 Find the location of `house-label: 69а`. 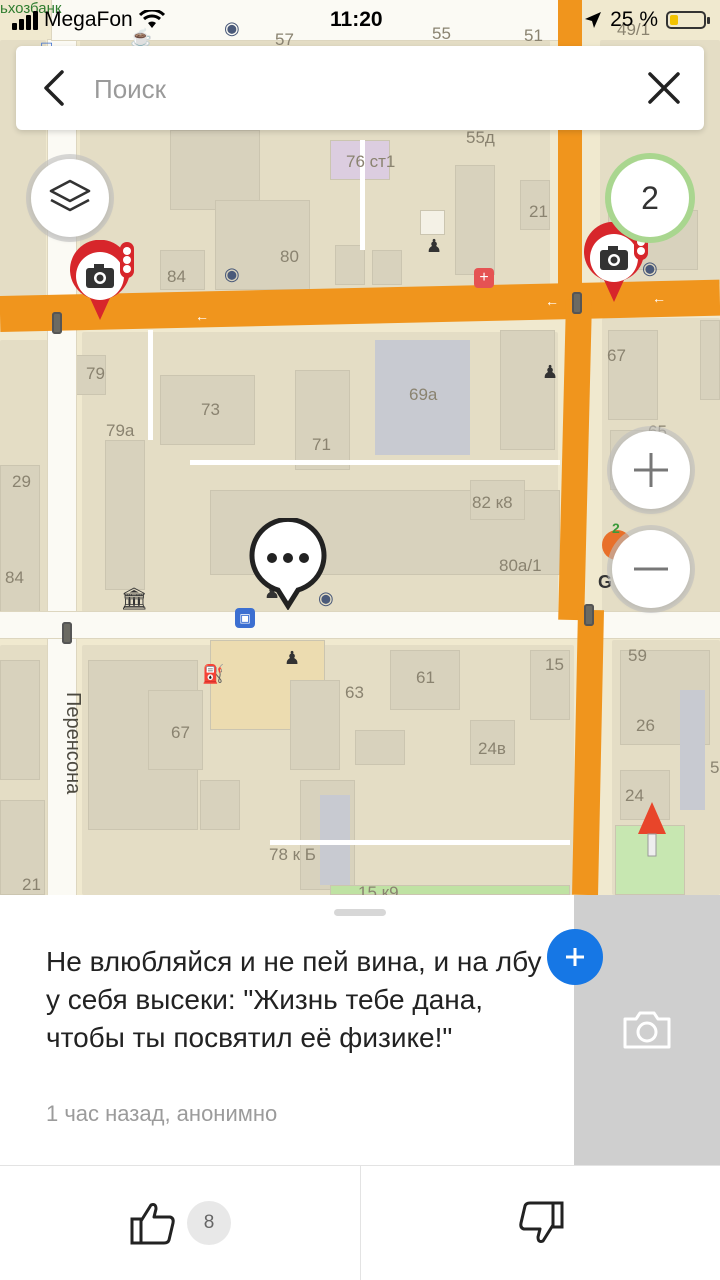

house-label: 69а is located at coordinates (423, 394).